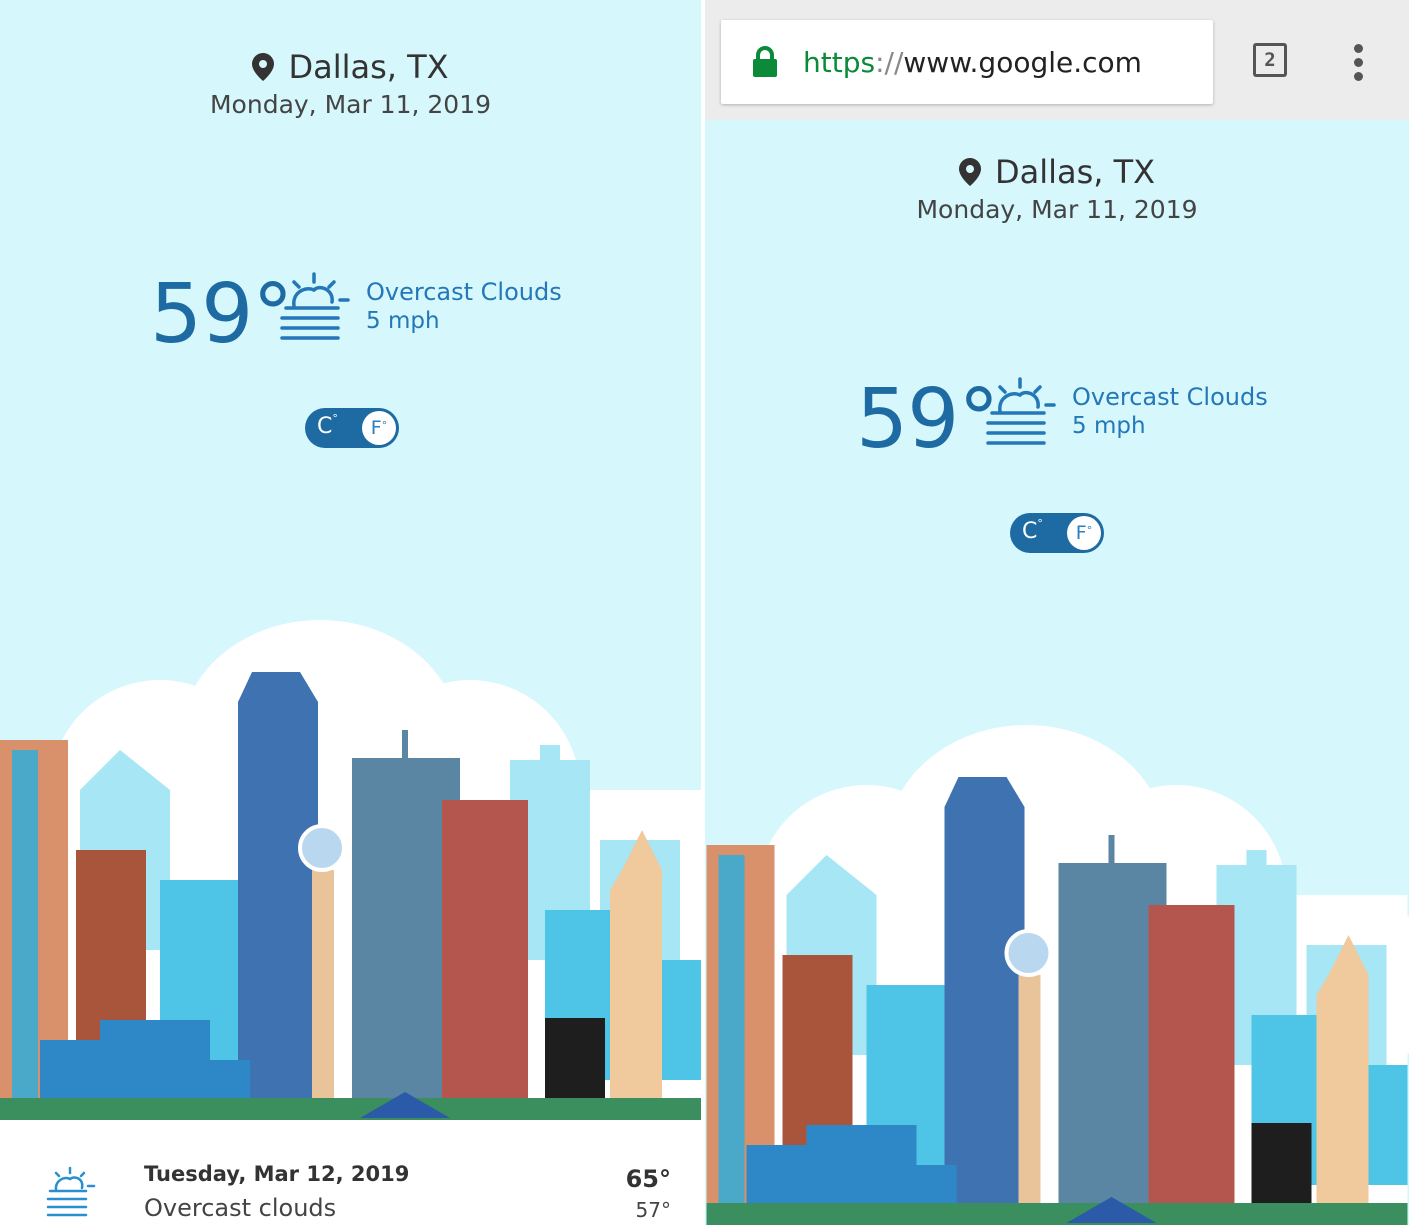  I want to click on forecast-low: 57°, so click(653, 1210).